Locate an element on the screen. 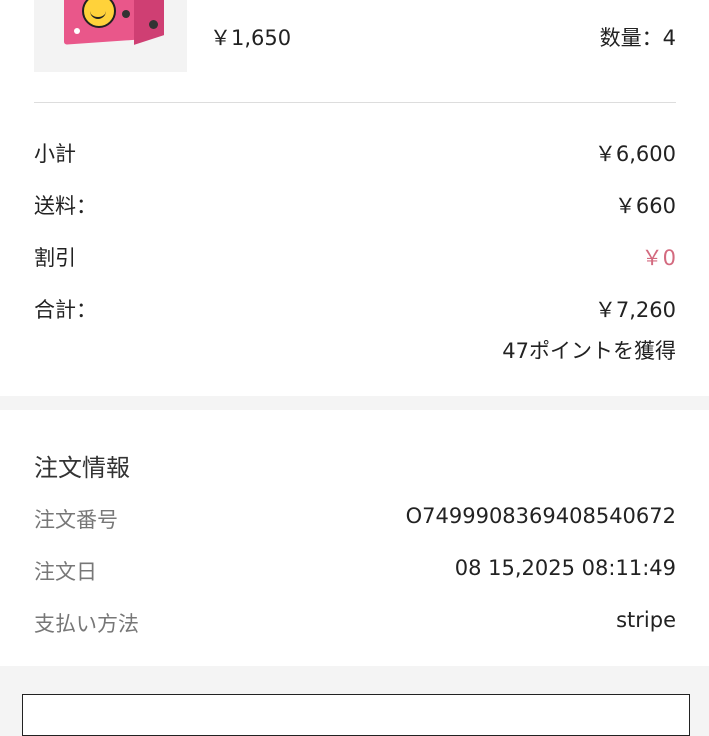 The image size is (709, 736). payment-method-value: stripe is located at coordinates (646, 620).